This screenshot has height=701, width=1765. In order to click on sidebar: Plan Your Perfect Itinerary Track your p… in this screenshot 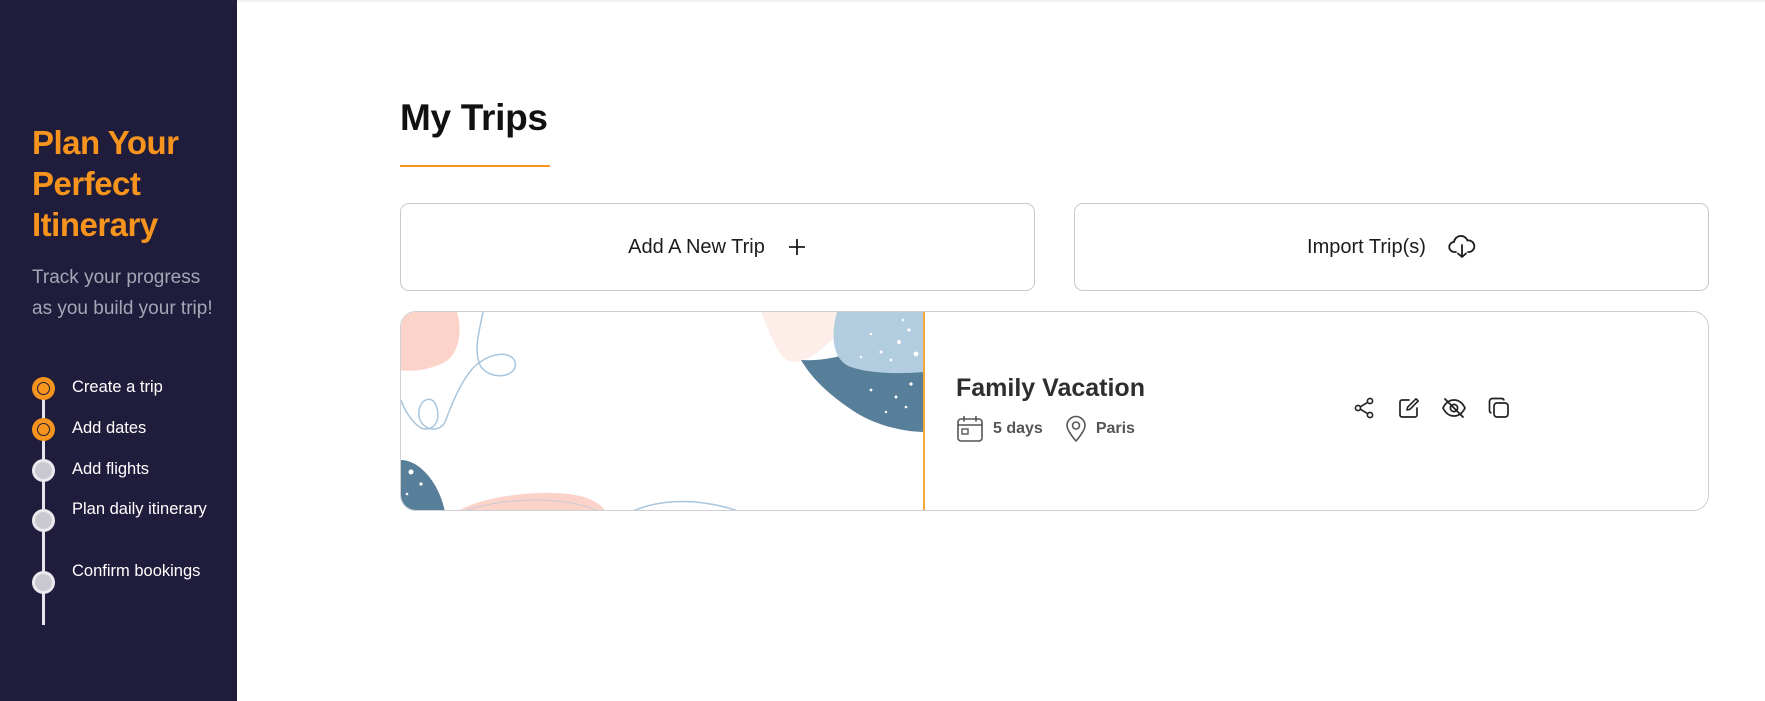, I will do `click(118, 350)`.